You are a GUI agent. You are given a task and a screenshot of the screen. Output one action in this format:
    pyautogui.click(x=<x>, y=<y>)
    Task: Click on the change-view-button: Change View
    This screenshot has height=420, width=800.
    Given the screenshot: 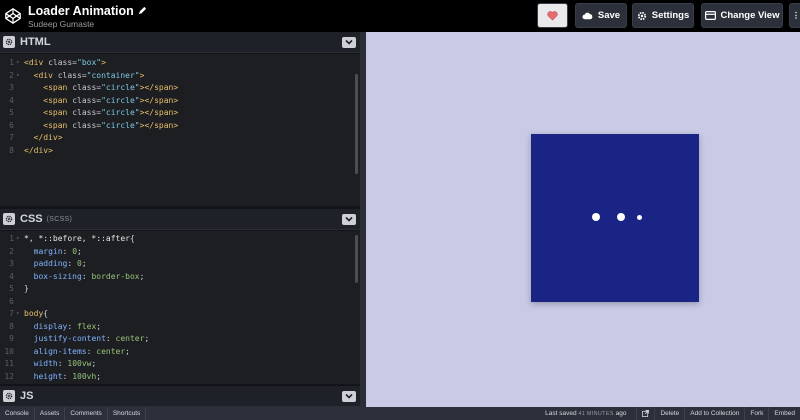 What is the action you would take?
    pyautogui.click(x=742, y=15)
    